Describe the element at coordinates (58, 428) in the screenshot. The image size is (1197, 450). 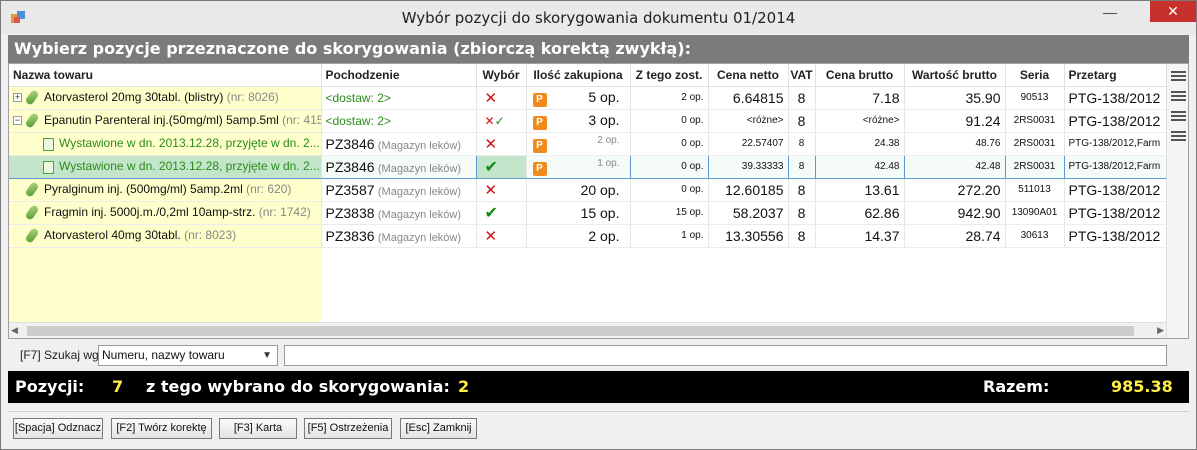
I see `uncheck-button: [Spacja] Odznacz` at that location.